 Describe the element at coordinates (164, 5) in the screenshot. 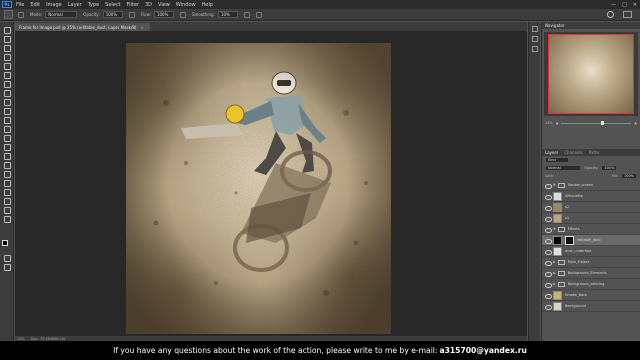

I see `menu-view: View` at that location.